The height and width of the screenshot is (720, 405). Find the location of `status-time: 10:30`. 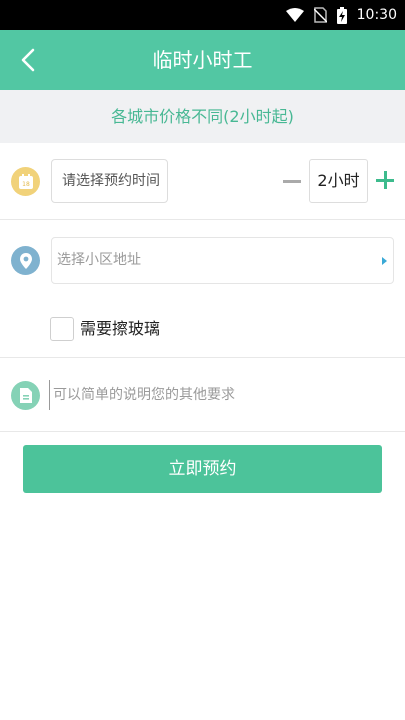

status-time: 10:30 is located at coordinates (376, 15).